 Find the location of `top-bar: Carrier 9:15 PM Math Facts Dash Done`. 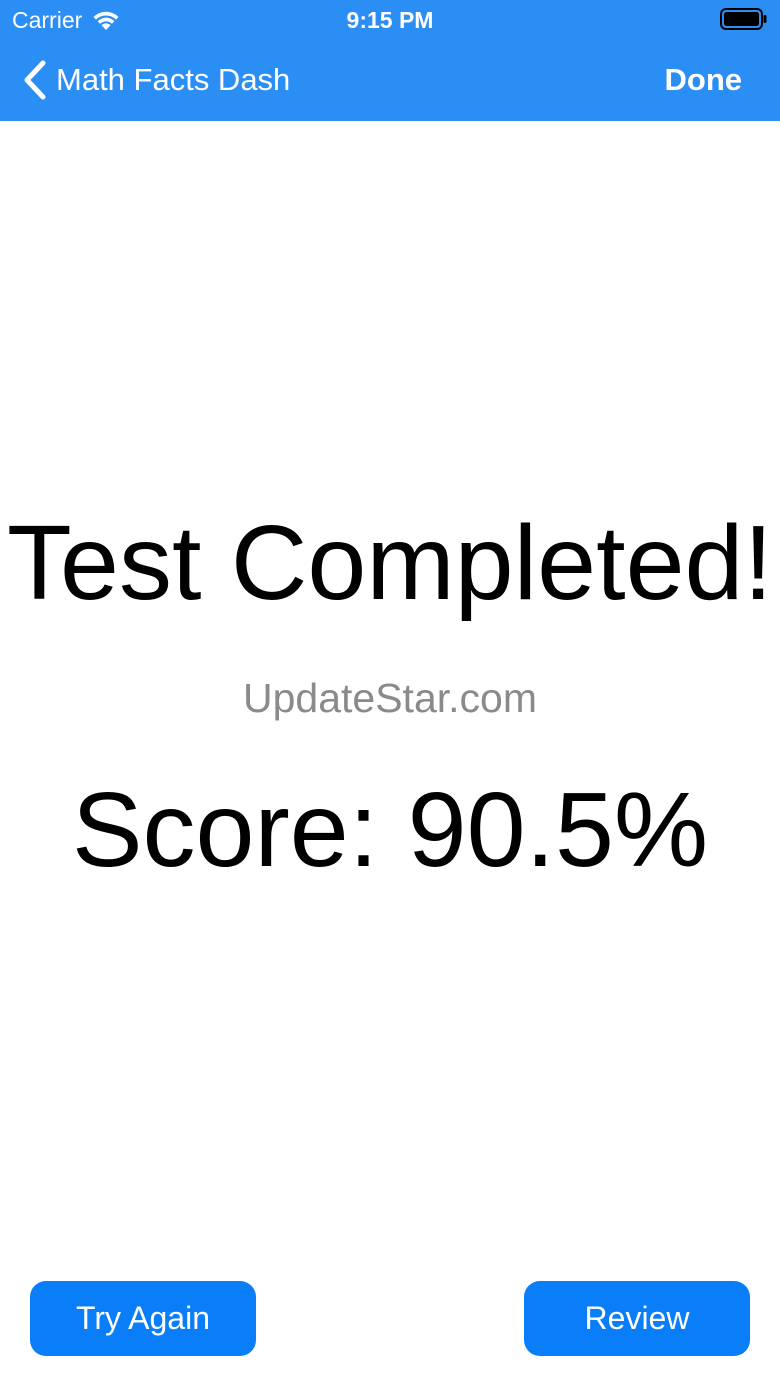

top-bar: Carrier 9:15 PM Math Facts Dash Done is located at coordinates (390, 60).